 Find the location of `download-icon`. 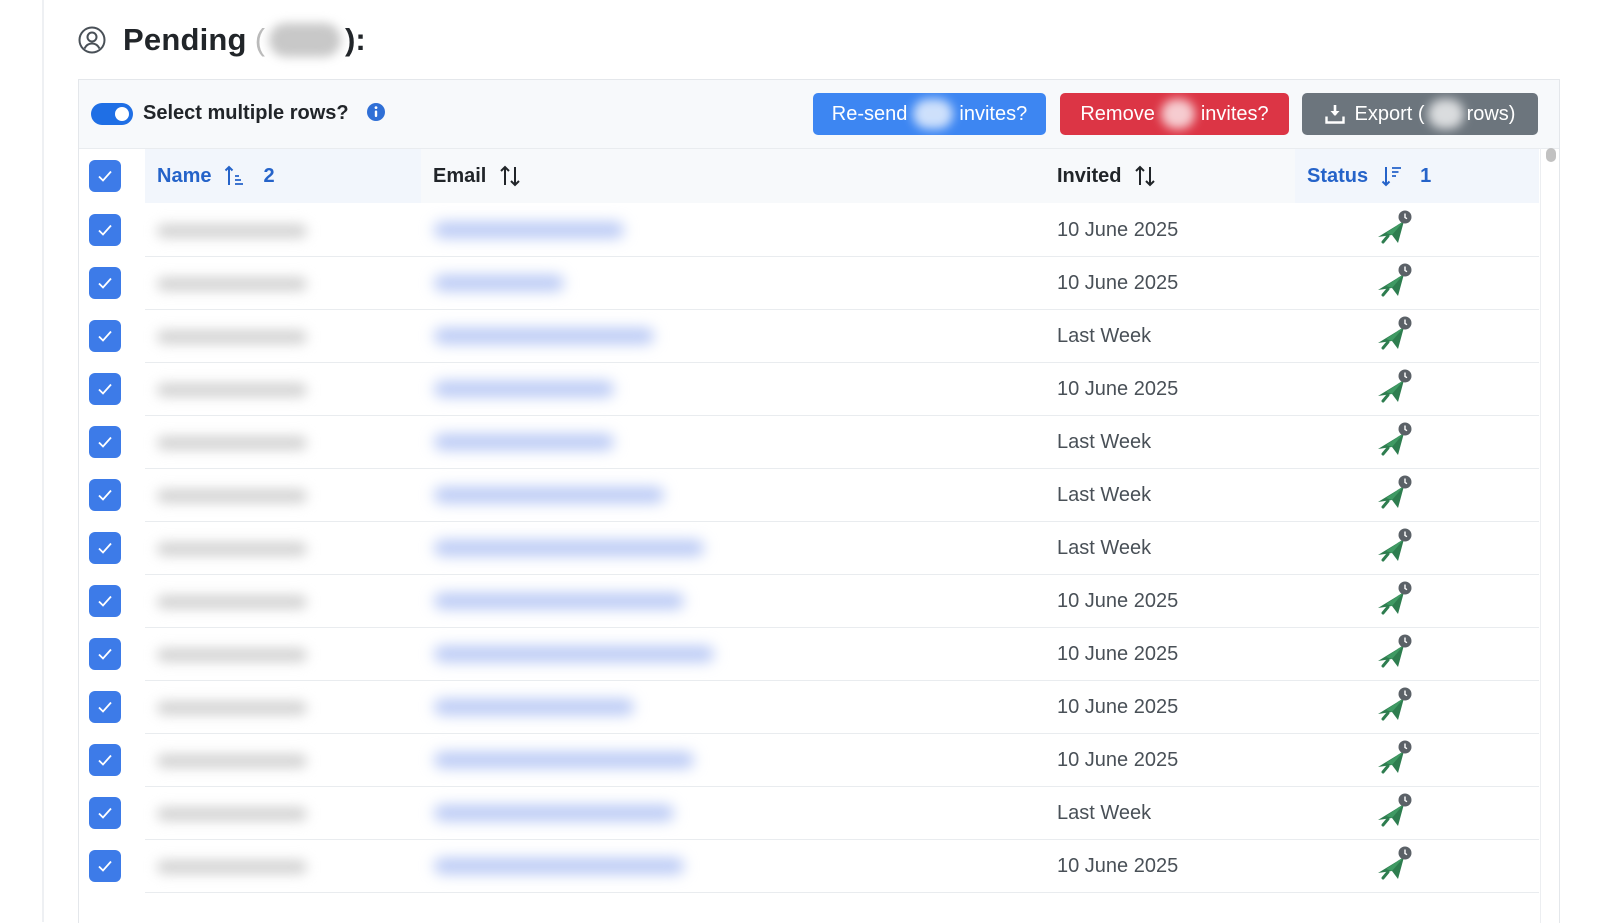

download-icon is located at coordinates (1334, 114).